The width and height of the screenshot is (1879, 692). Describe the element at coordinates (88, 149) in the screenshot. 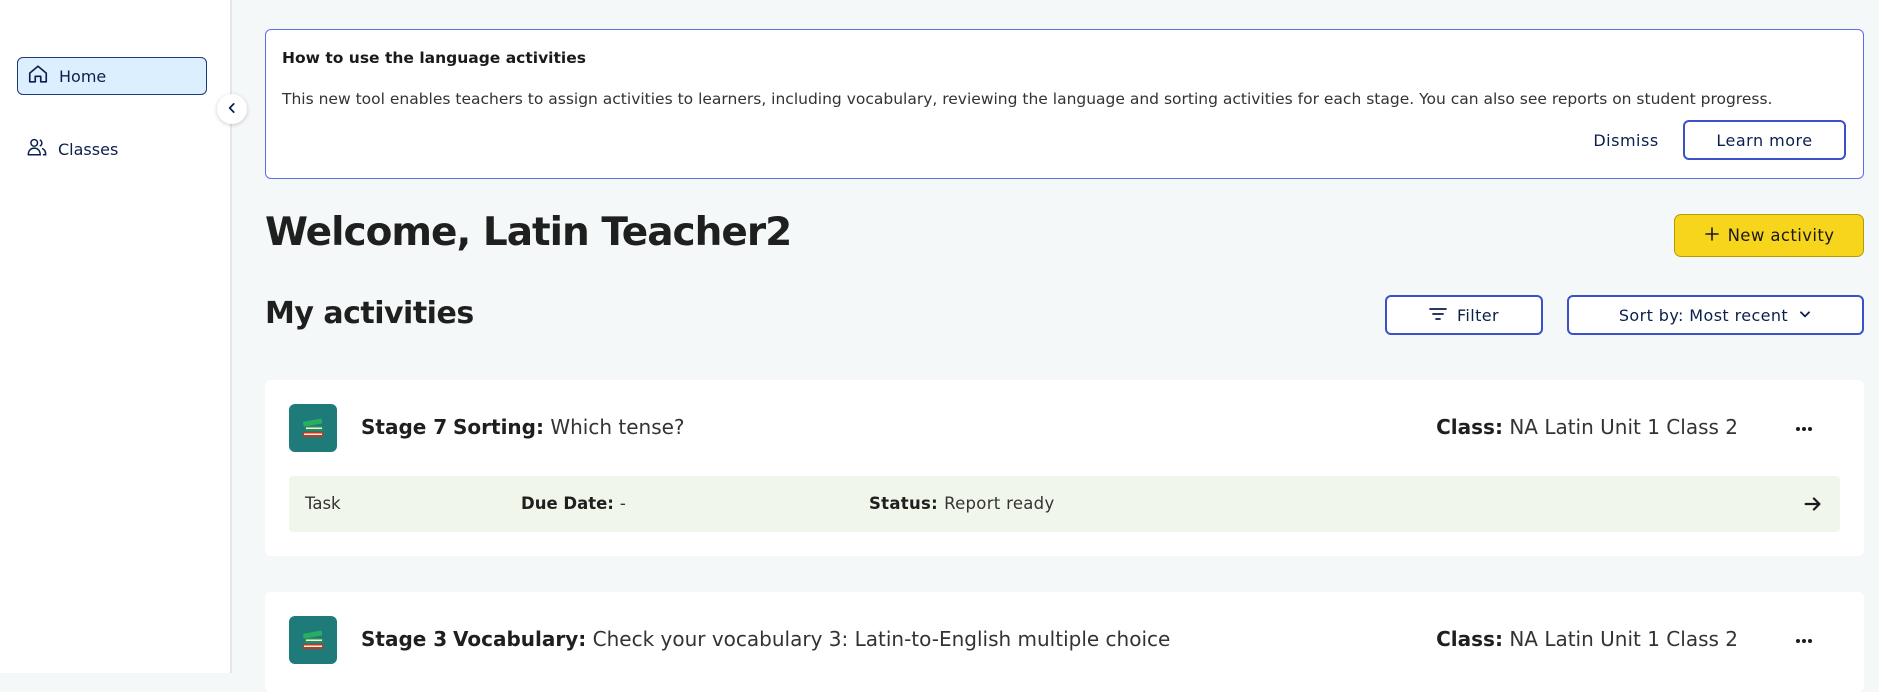

I see `sidebar-item-label: Classes` at that location.